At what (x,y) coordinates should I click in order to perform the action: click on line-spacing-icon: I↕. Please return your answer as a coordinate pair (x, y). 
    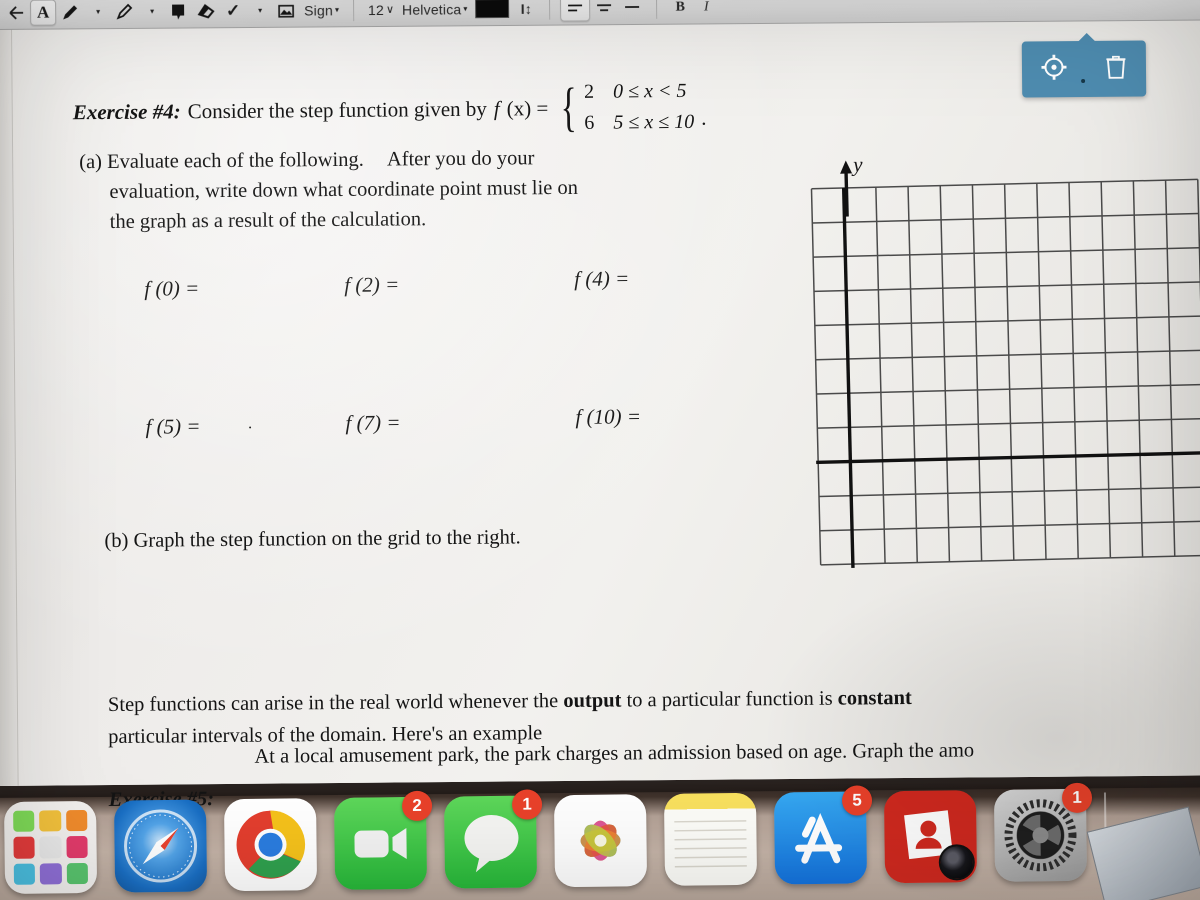
    Looking at the image, I should click on (526, 8).